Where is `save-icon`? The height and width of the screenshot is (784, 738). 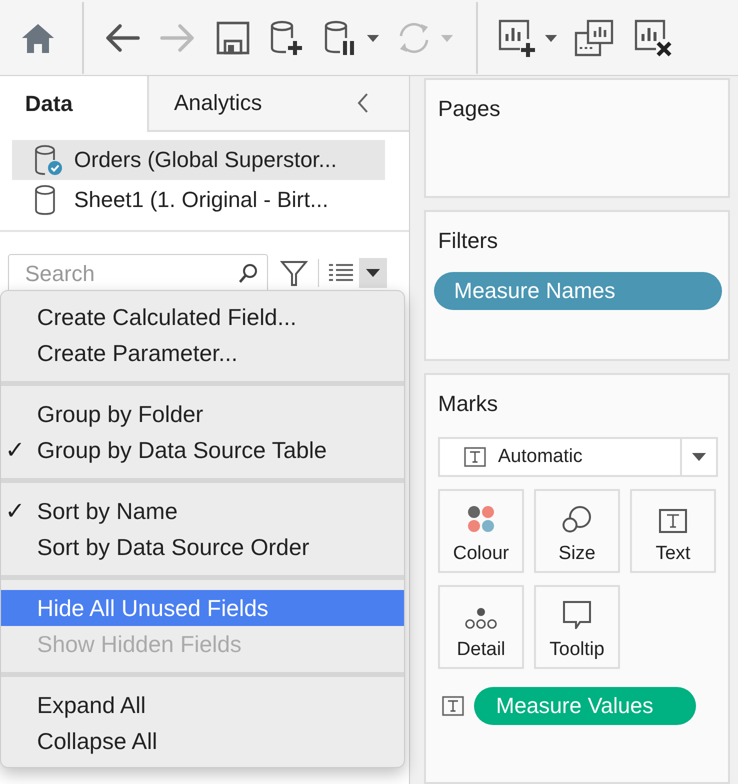 save-icon is located at coordinates (233, 37).